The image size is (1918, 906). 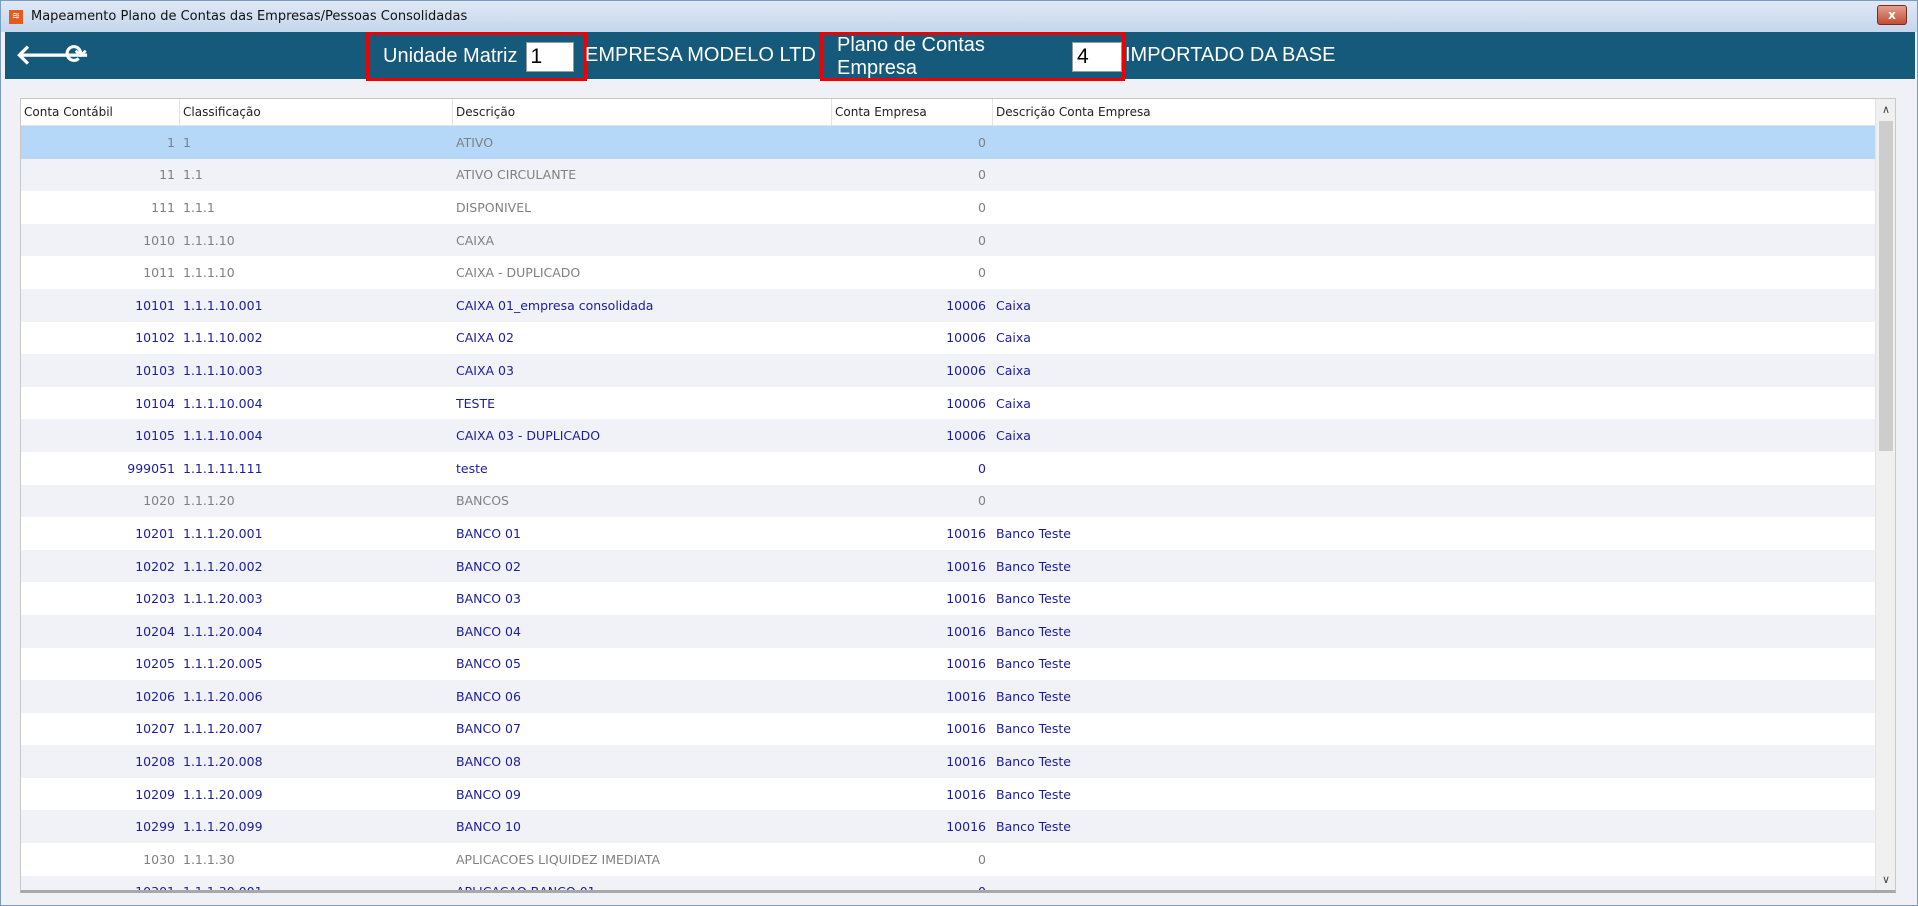 I want to click on unidade-matriz-group: Unidade Matriz, so click(x=476, y=56).